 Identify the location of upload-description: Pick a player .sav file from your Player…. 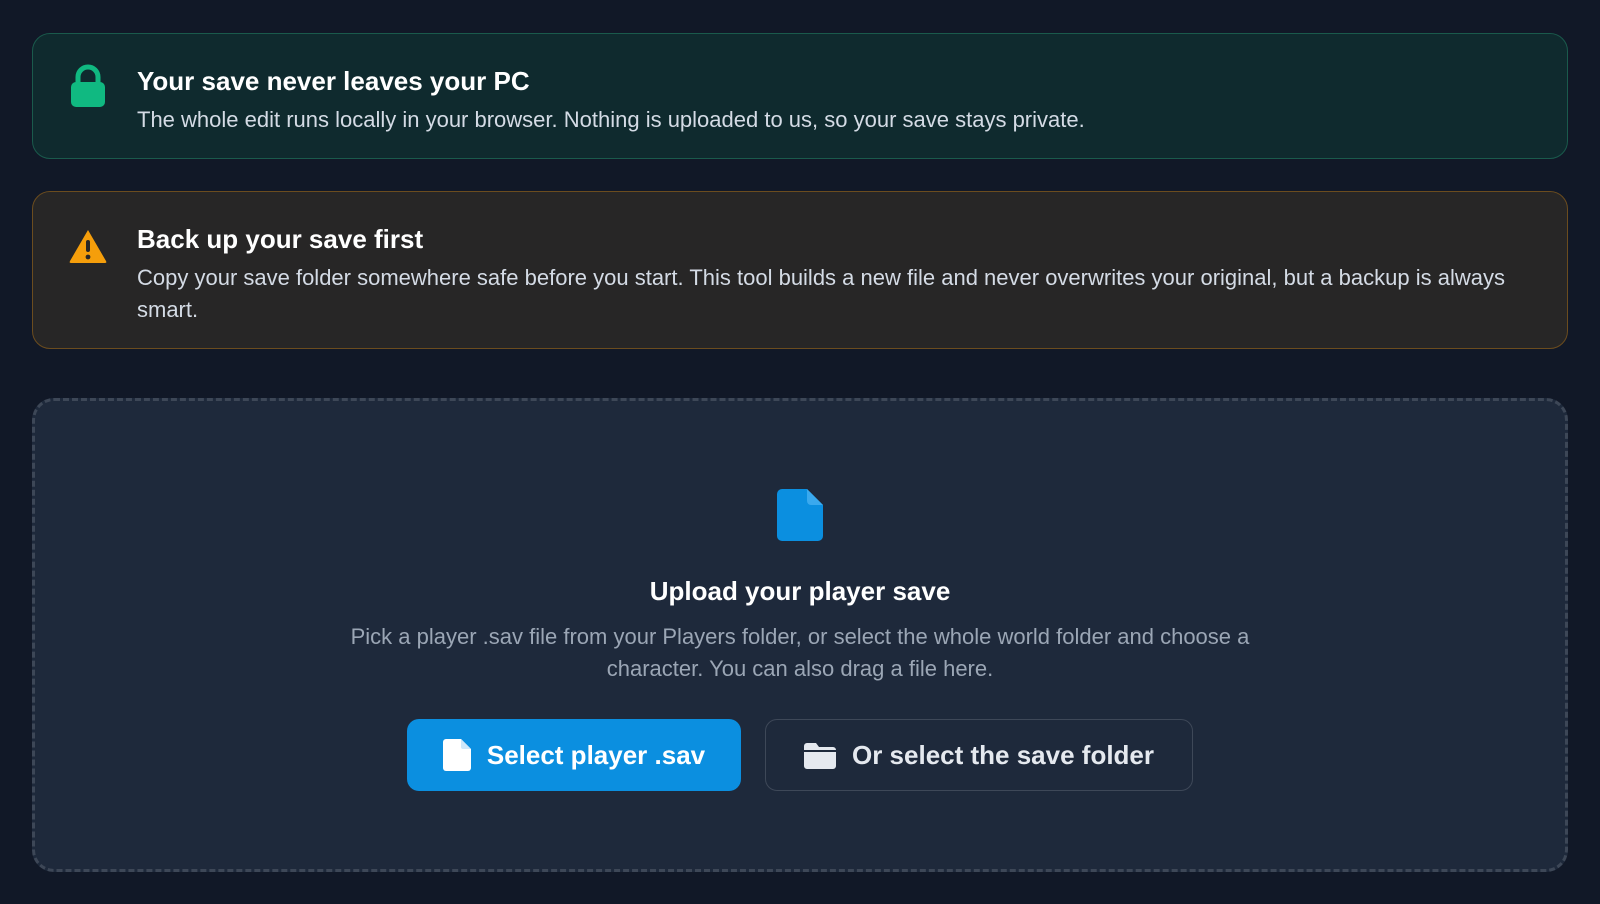
(800, 652).